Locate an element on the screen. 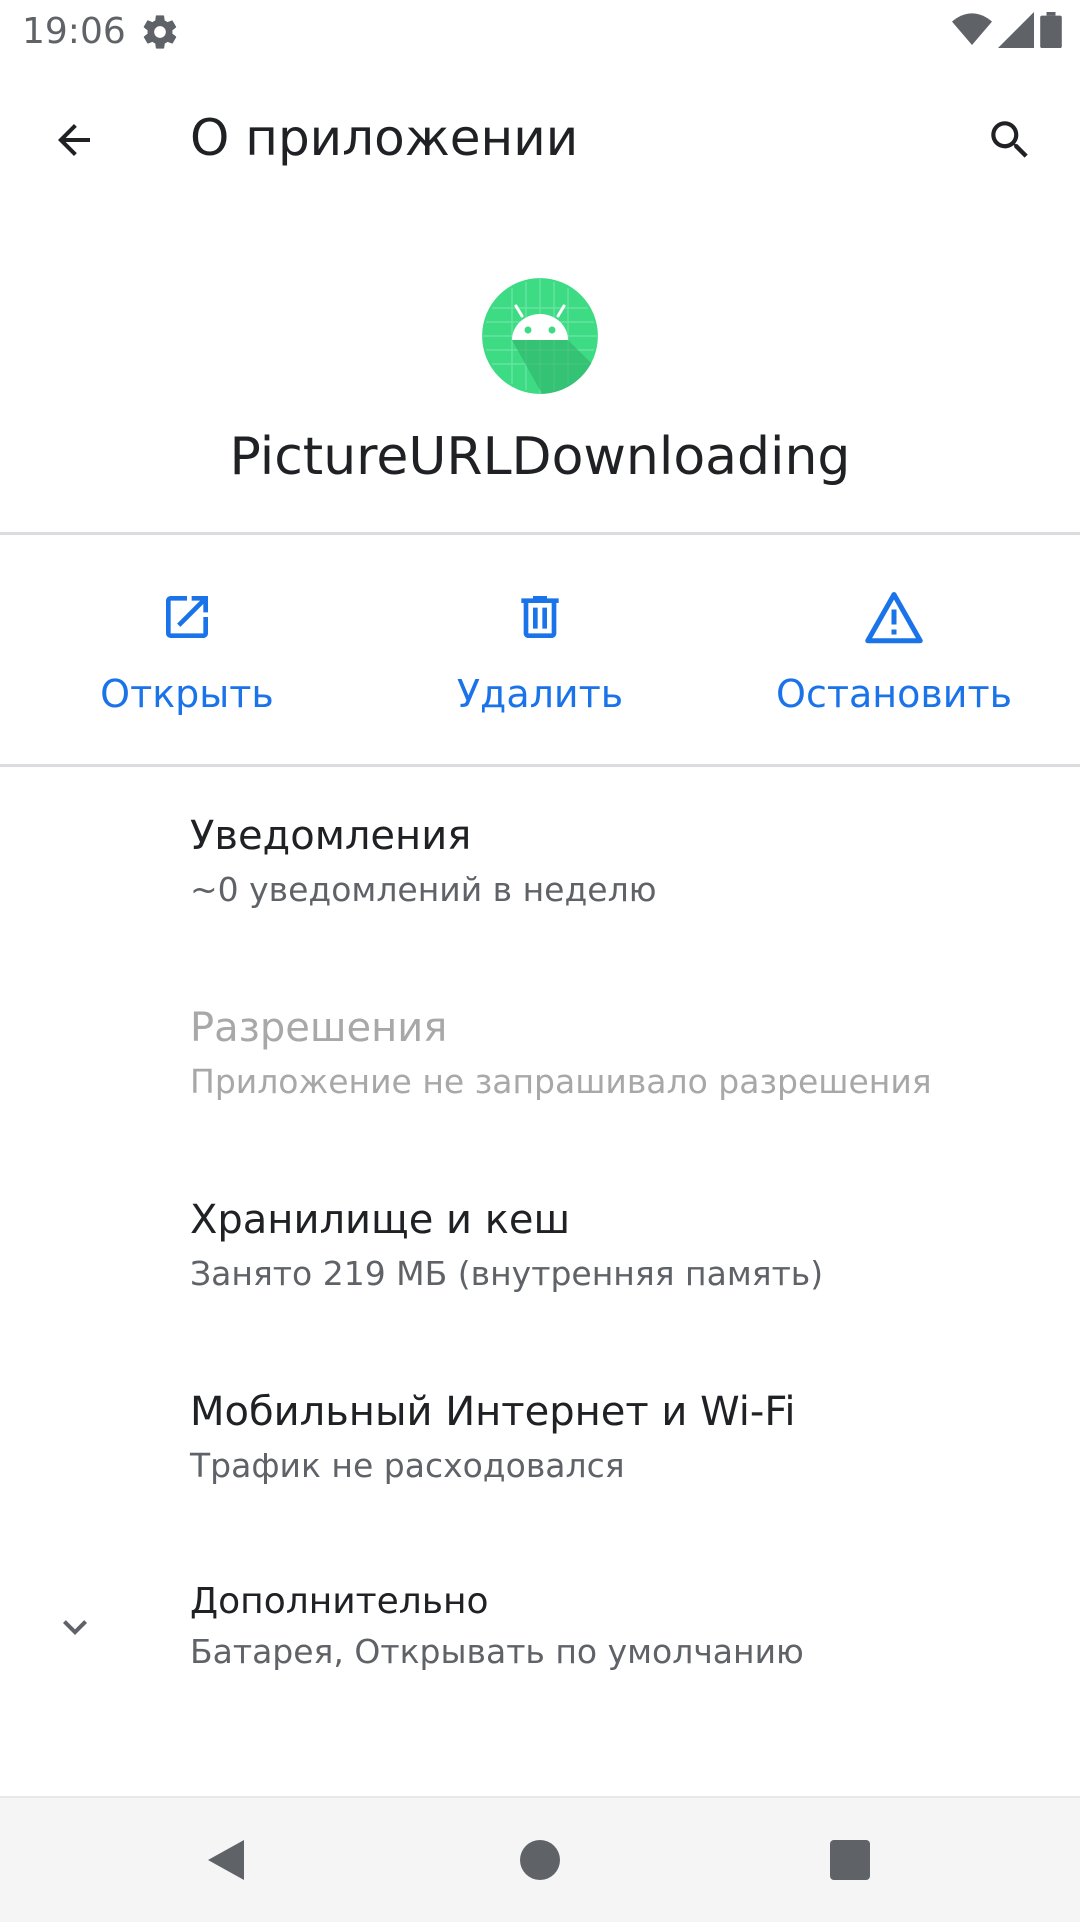  permissions-title: Разрешения is located at coordinates (319, 1028).